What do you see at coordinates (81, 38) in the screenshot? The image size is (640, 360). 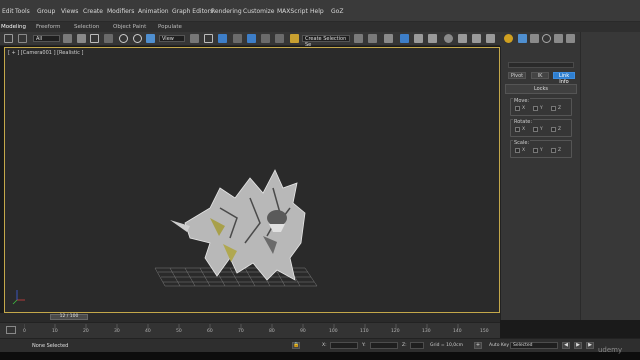 I see `select-by-name-icon` at bounding box center [81, 38].